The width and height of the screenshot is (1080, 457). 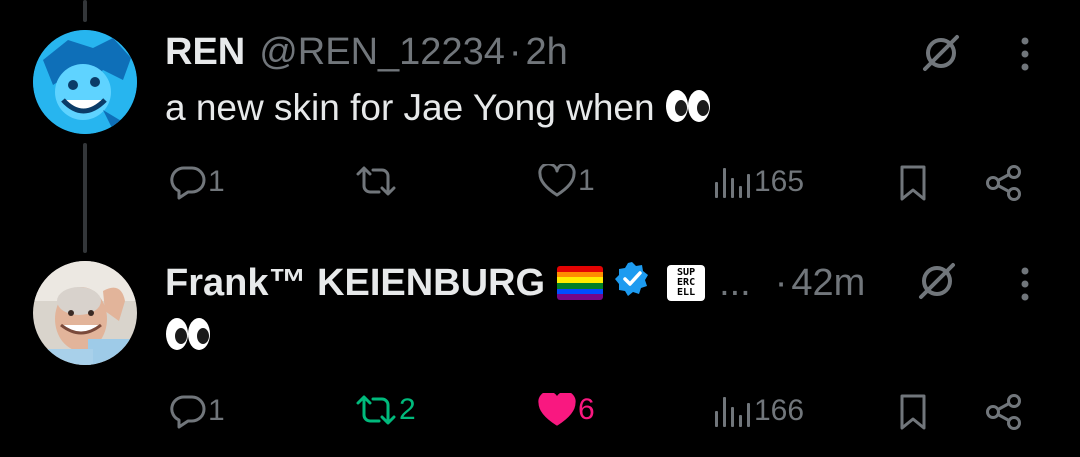 What do you see at coordinates (410, 107) in the screenshot?
I see `tweet-text: a new skin for Jae Yong when` at bounding box center [410, 107].